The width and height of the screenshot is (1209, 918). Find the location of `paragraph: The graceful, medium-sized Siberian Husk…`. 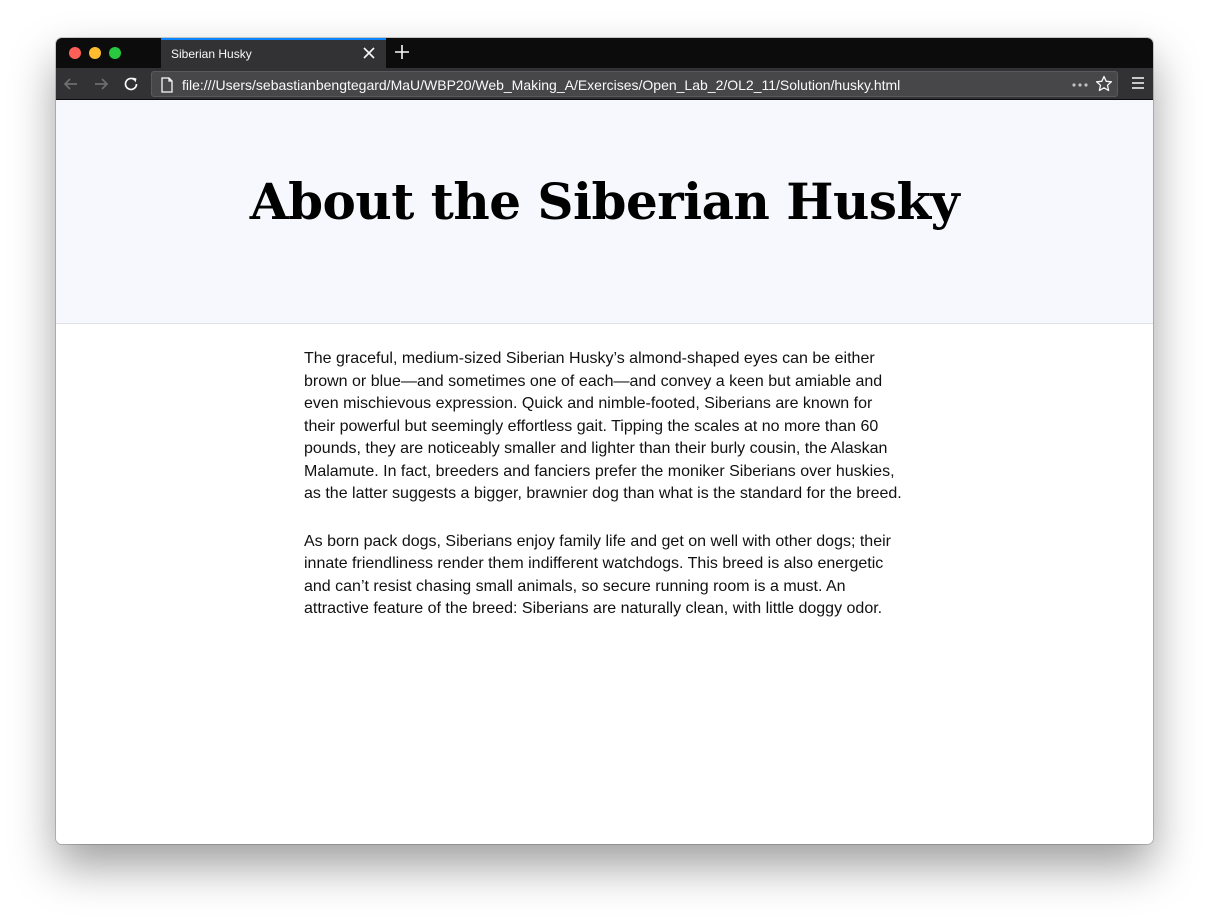

paragraph: The graceful, medium-sized Siberian Husk… is located at coordinates (603, 426).